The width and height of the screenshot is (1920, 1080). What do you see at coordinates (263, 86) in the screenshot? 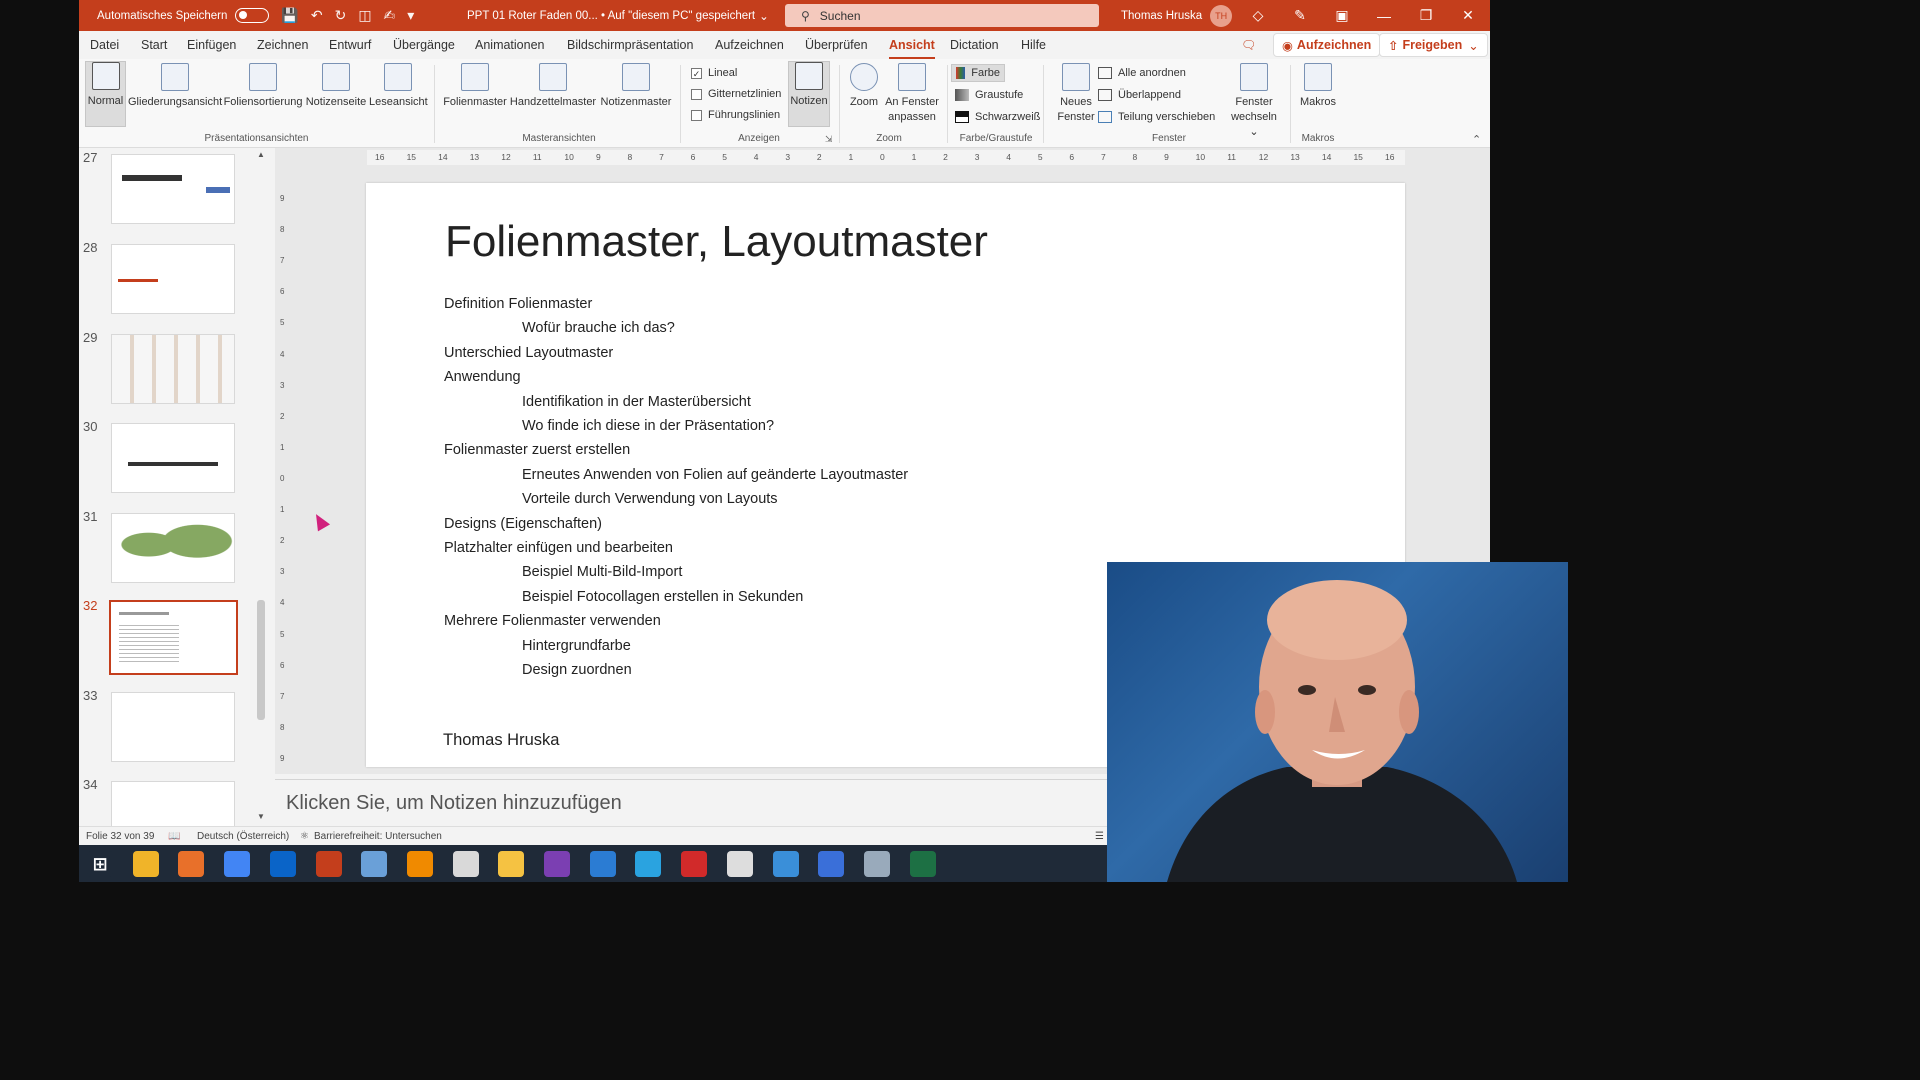
I see `slide-sorter-button: Foliensortierung` at bounding box center [263, 86].